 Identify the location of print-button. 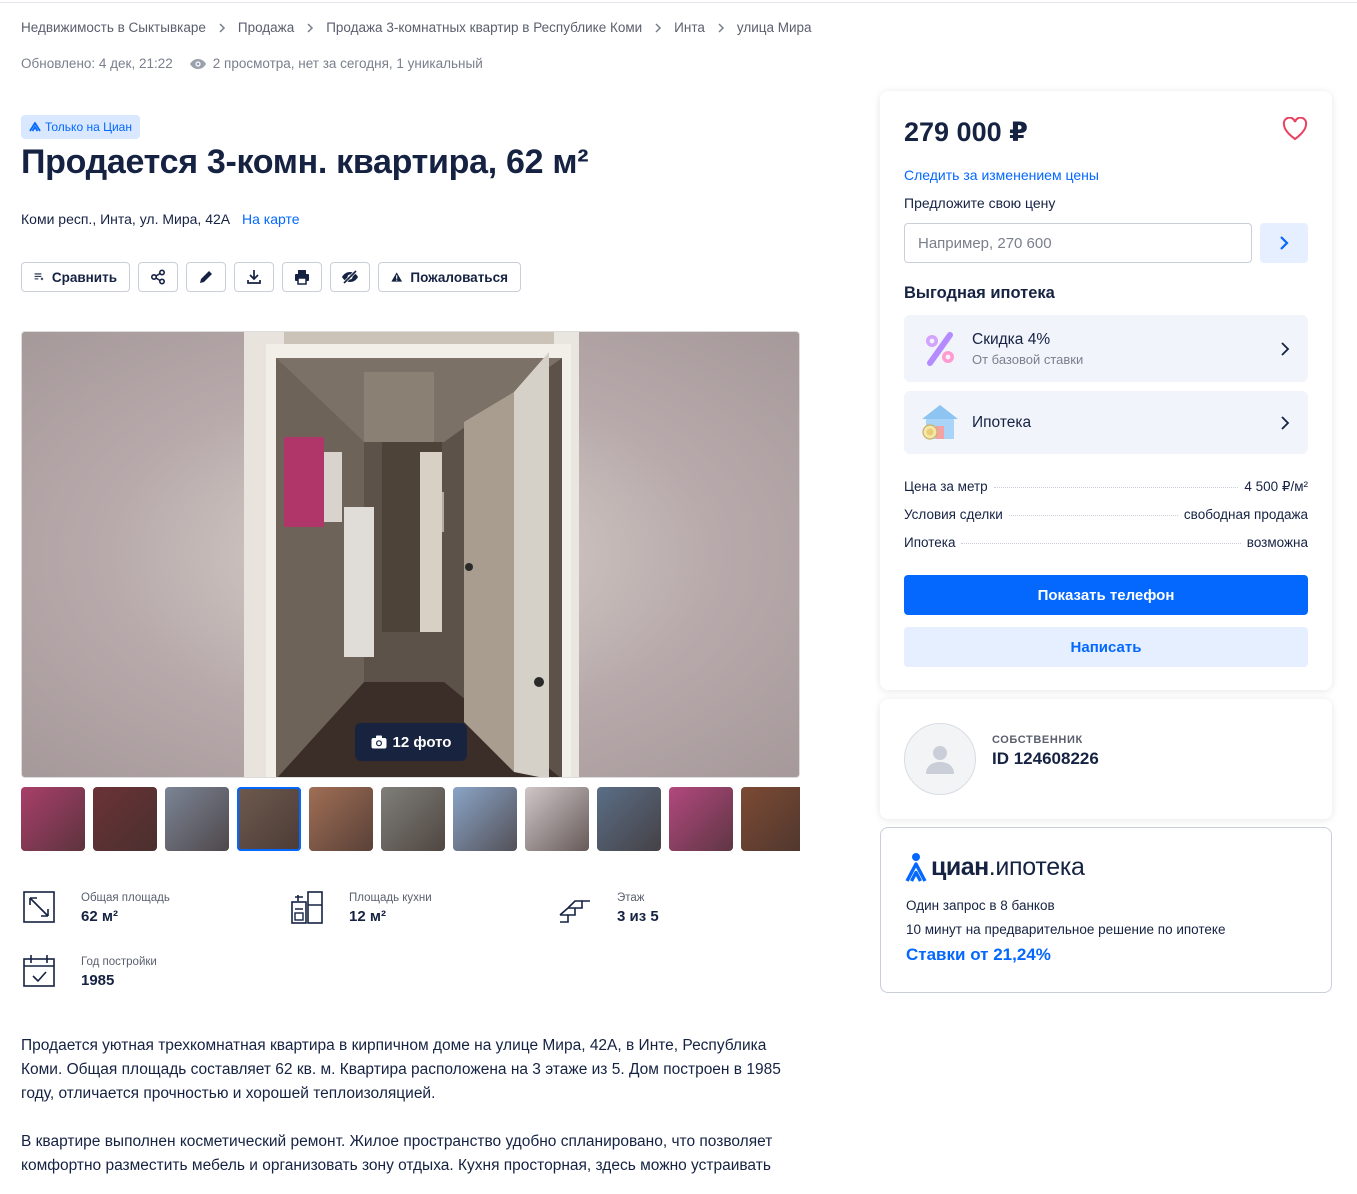
(302, 277).